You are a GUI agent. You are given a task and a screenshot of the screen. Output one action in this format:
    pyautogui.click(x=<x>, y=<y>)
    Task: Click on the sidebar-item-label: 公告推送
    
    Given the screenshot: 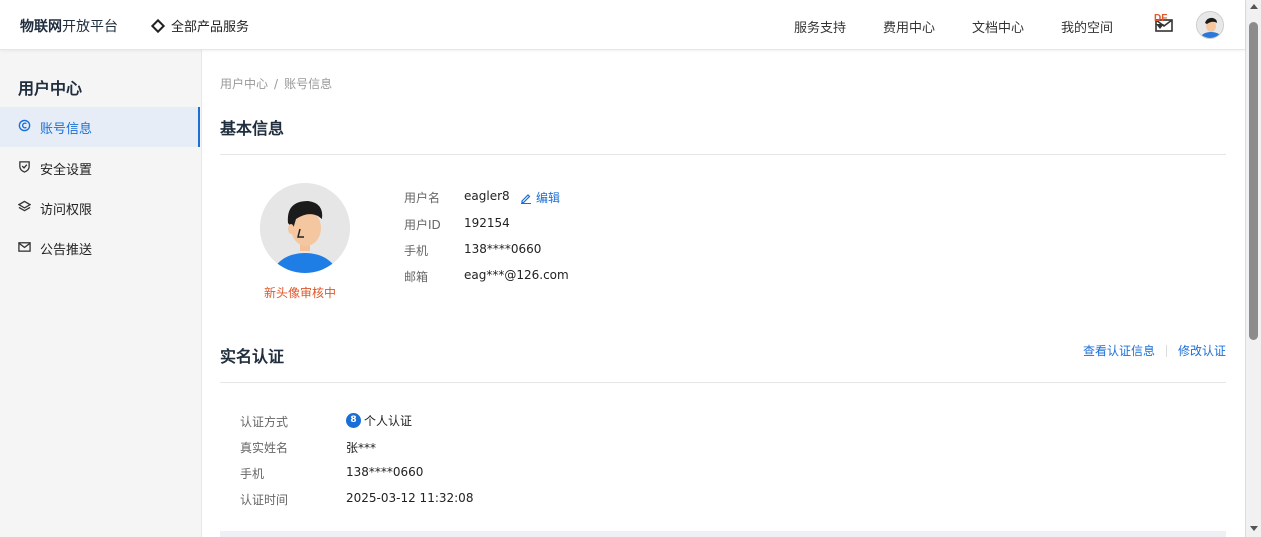 What is the action you would take?
    pyautogui.click(x=66, y=250)
    